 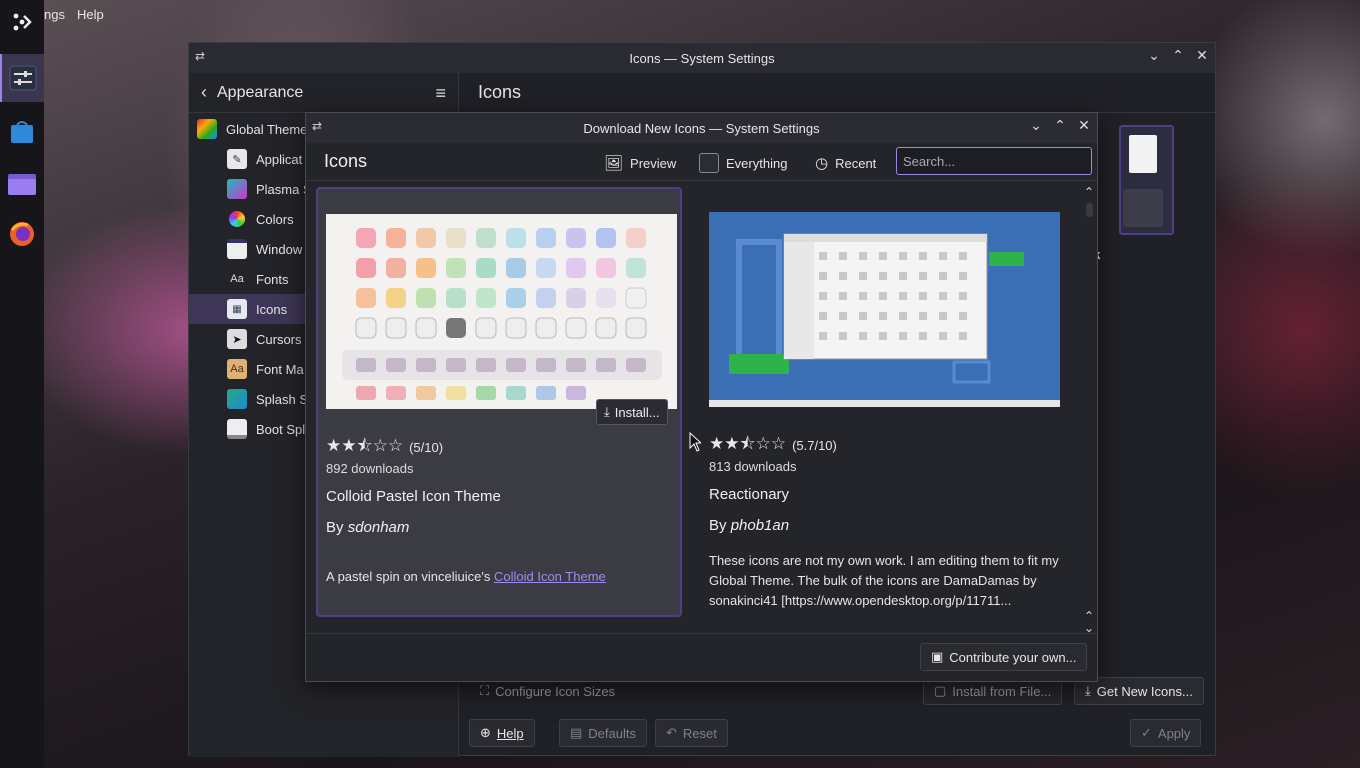 I want to click on app-launcher-icon, so click(x=22, y=22).